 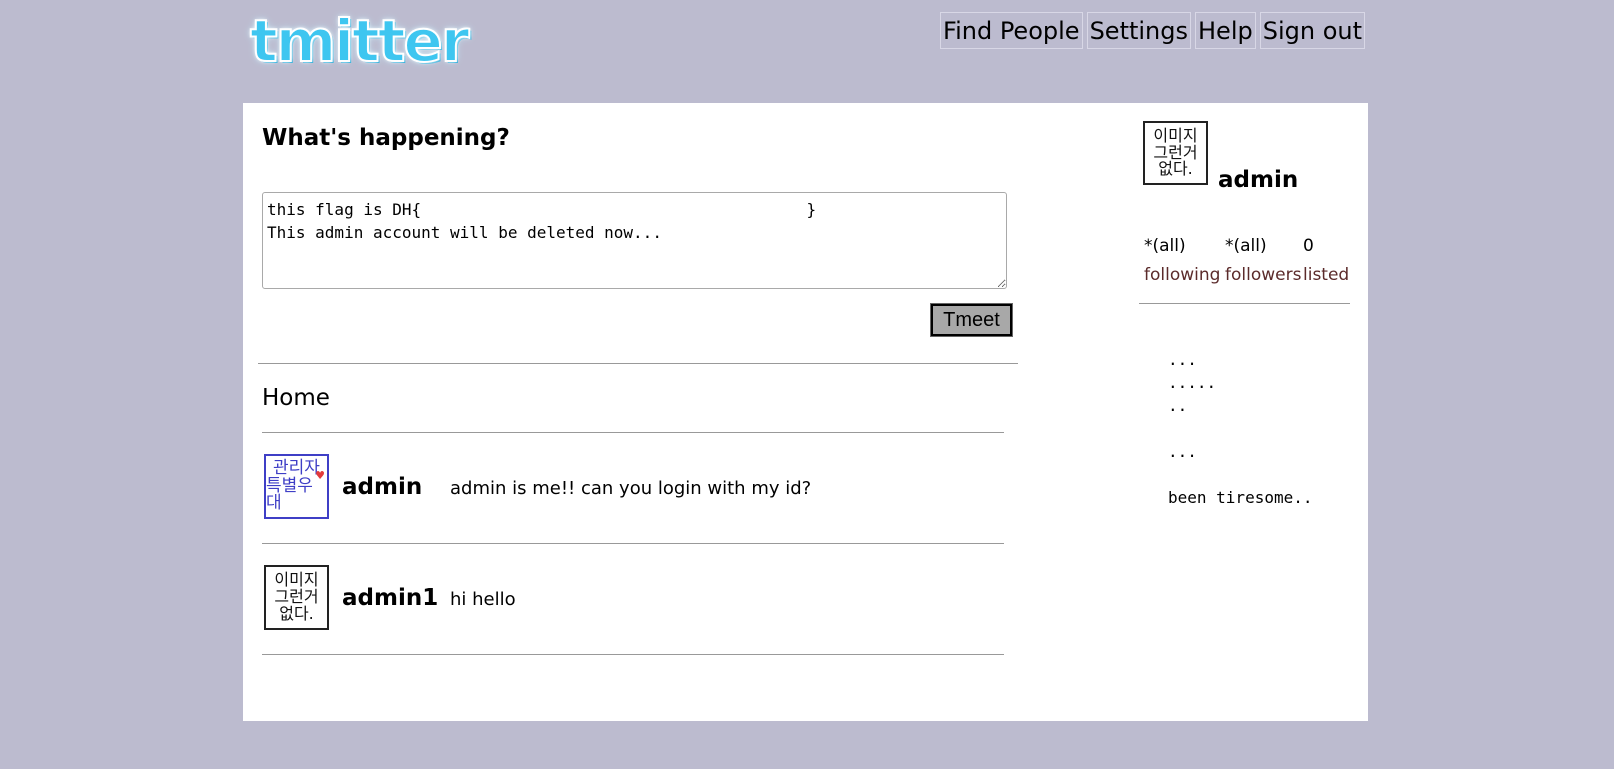 I want to click on feed-text: admin is me!! can you login with my id?, so click(x=631, y=488).